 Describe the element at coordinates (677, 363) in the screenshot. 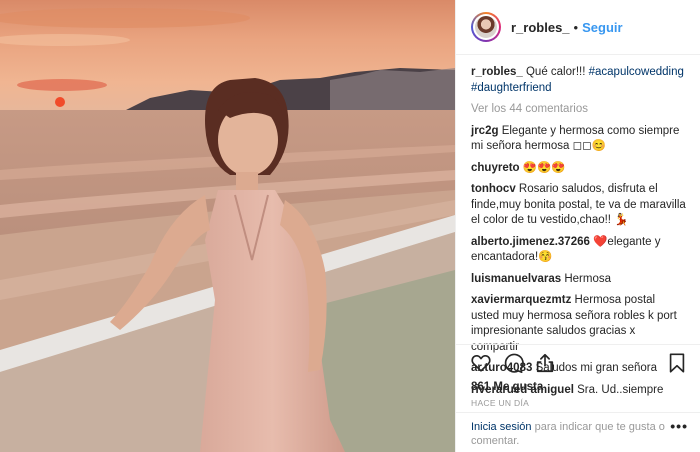

I see `bookmark-icon` at that location.